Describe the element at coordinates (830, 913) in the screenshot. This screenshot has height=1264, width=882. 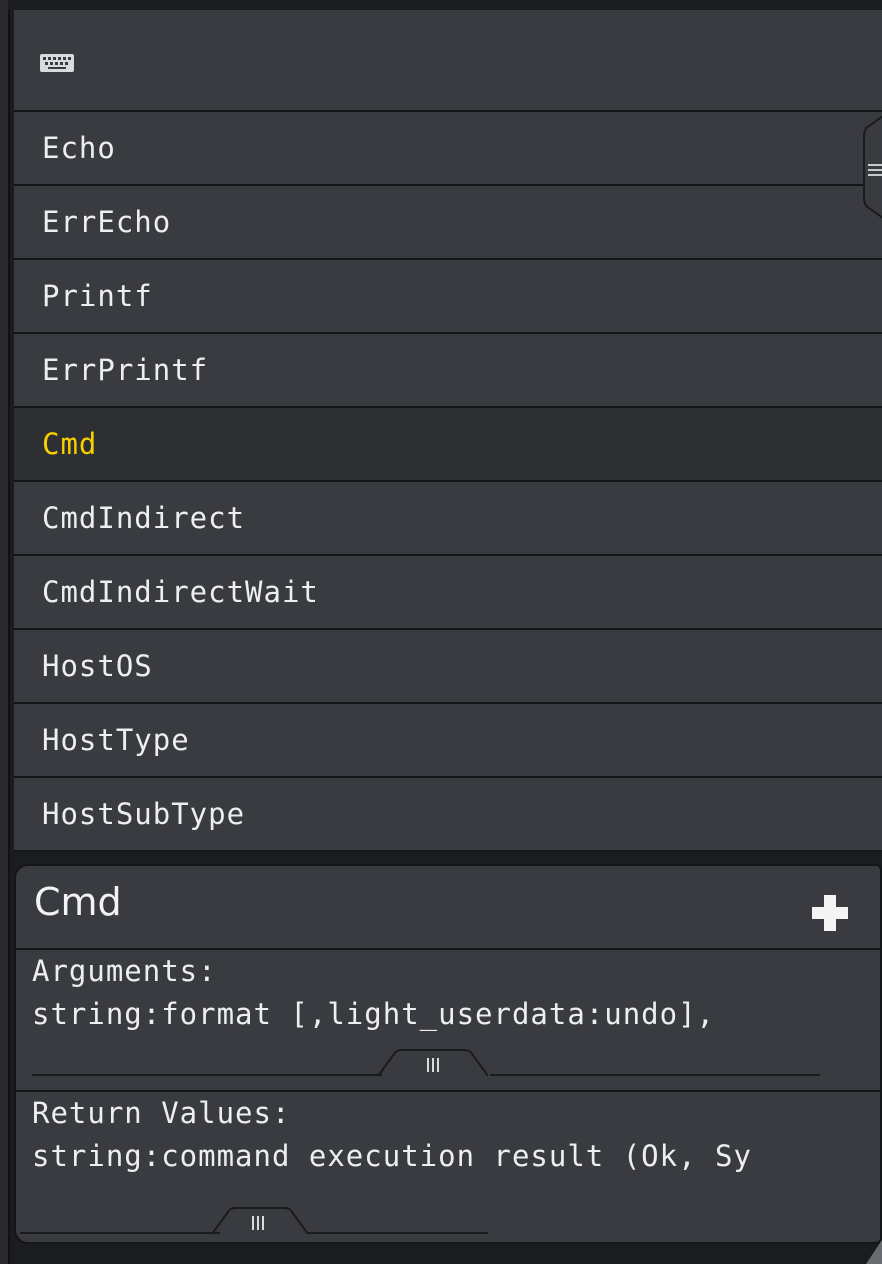
I see `plus-icon` at that location.